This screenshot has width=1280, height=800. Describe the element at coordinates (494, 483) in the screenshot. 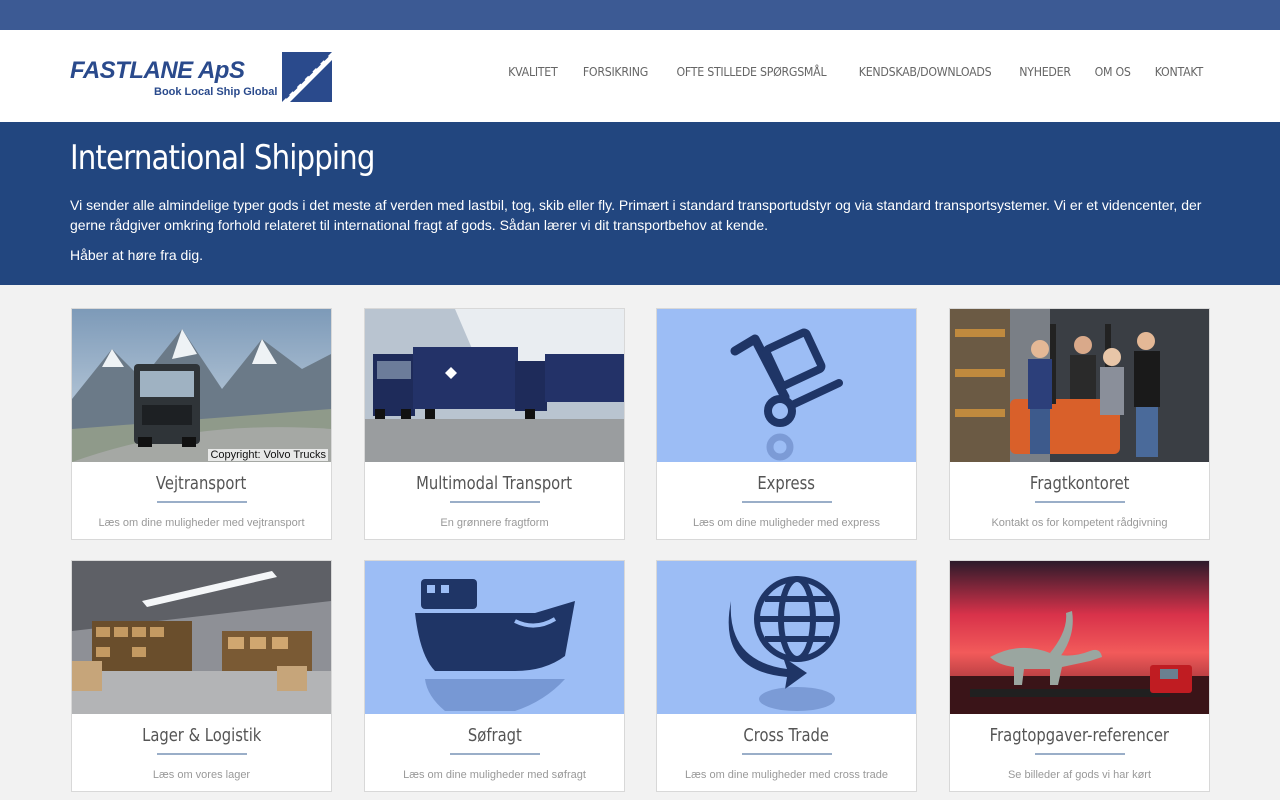

I see `card-title: Multimodal Transport` at that location.